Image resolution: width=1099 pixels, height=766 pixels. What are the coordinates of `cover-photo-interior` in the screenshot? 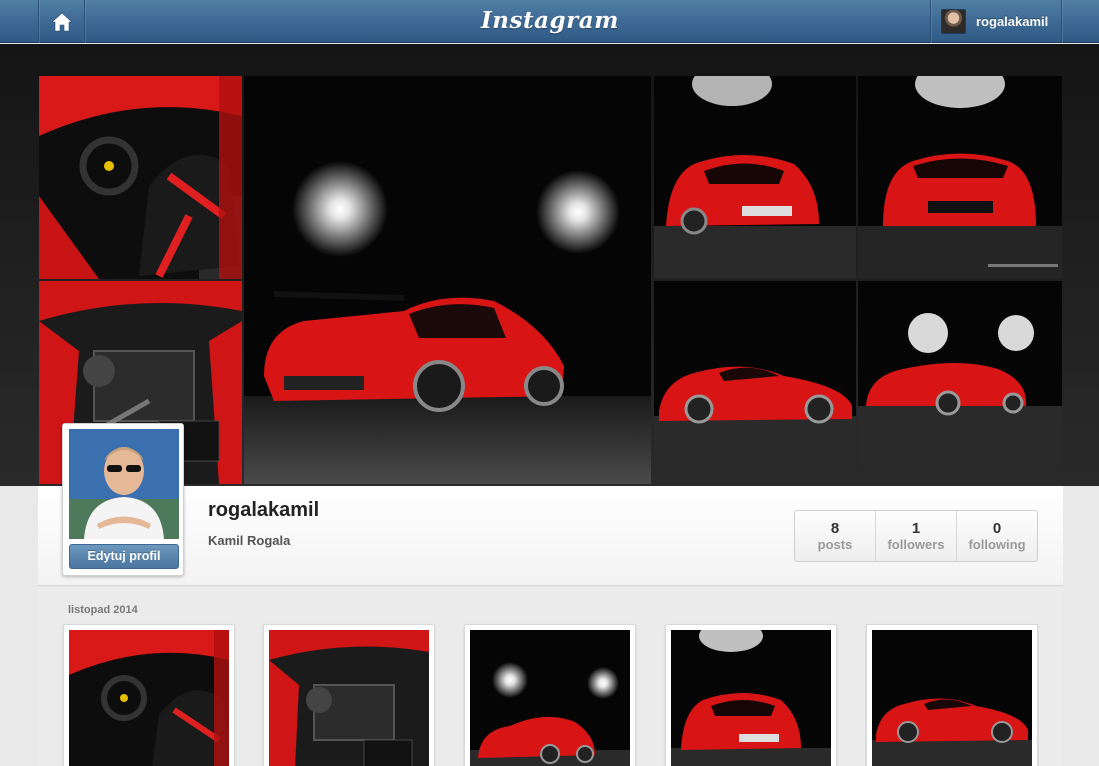 It's located at (140, 177).